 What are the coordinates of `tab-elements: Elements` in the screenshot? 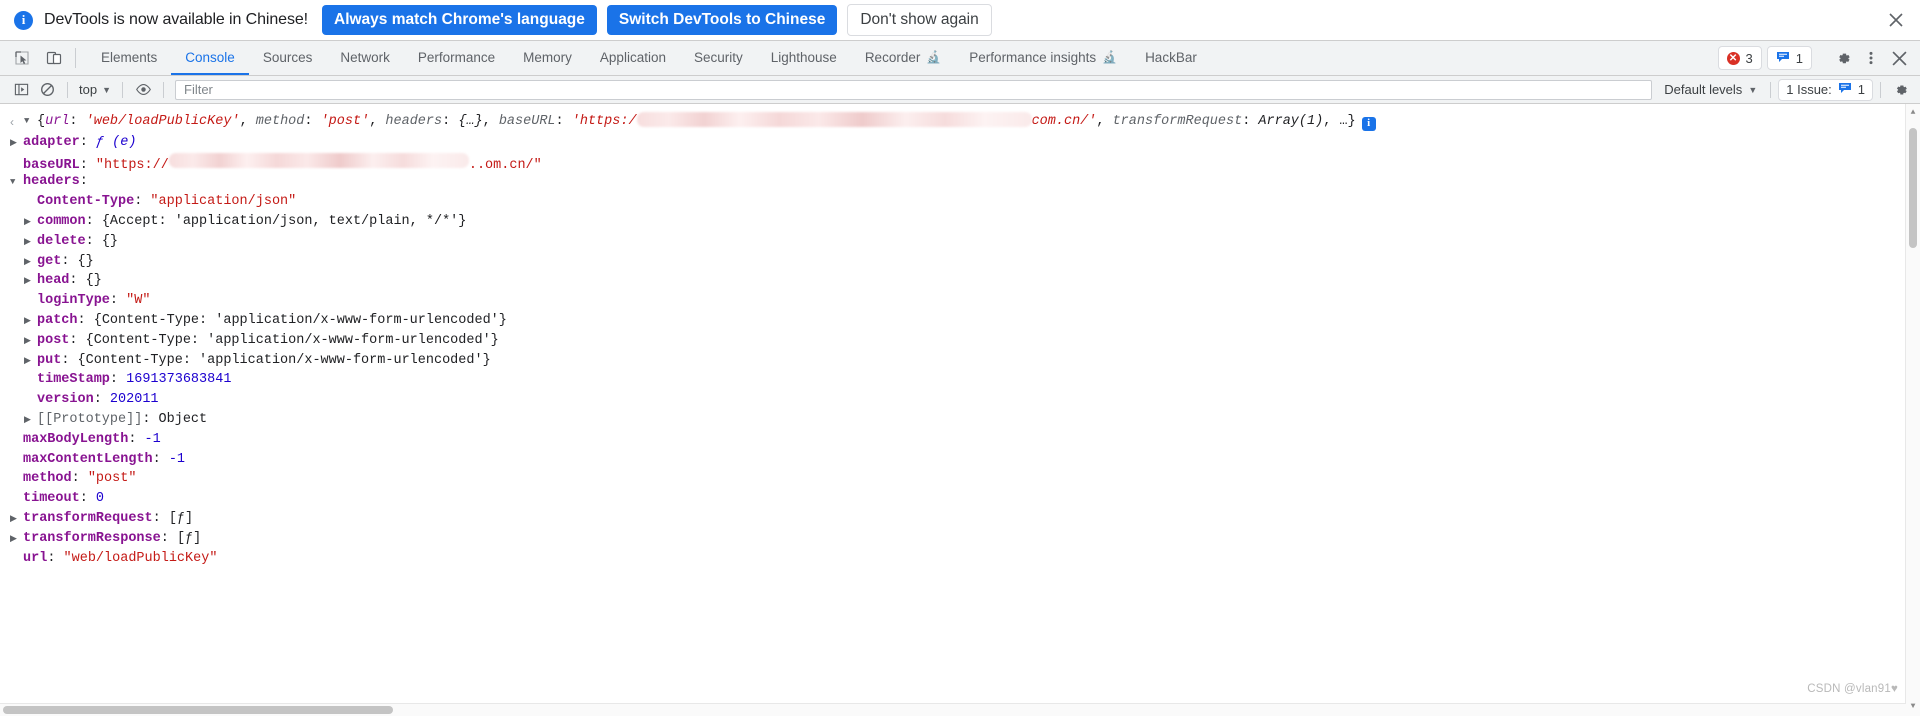 It's located at (129, 58).